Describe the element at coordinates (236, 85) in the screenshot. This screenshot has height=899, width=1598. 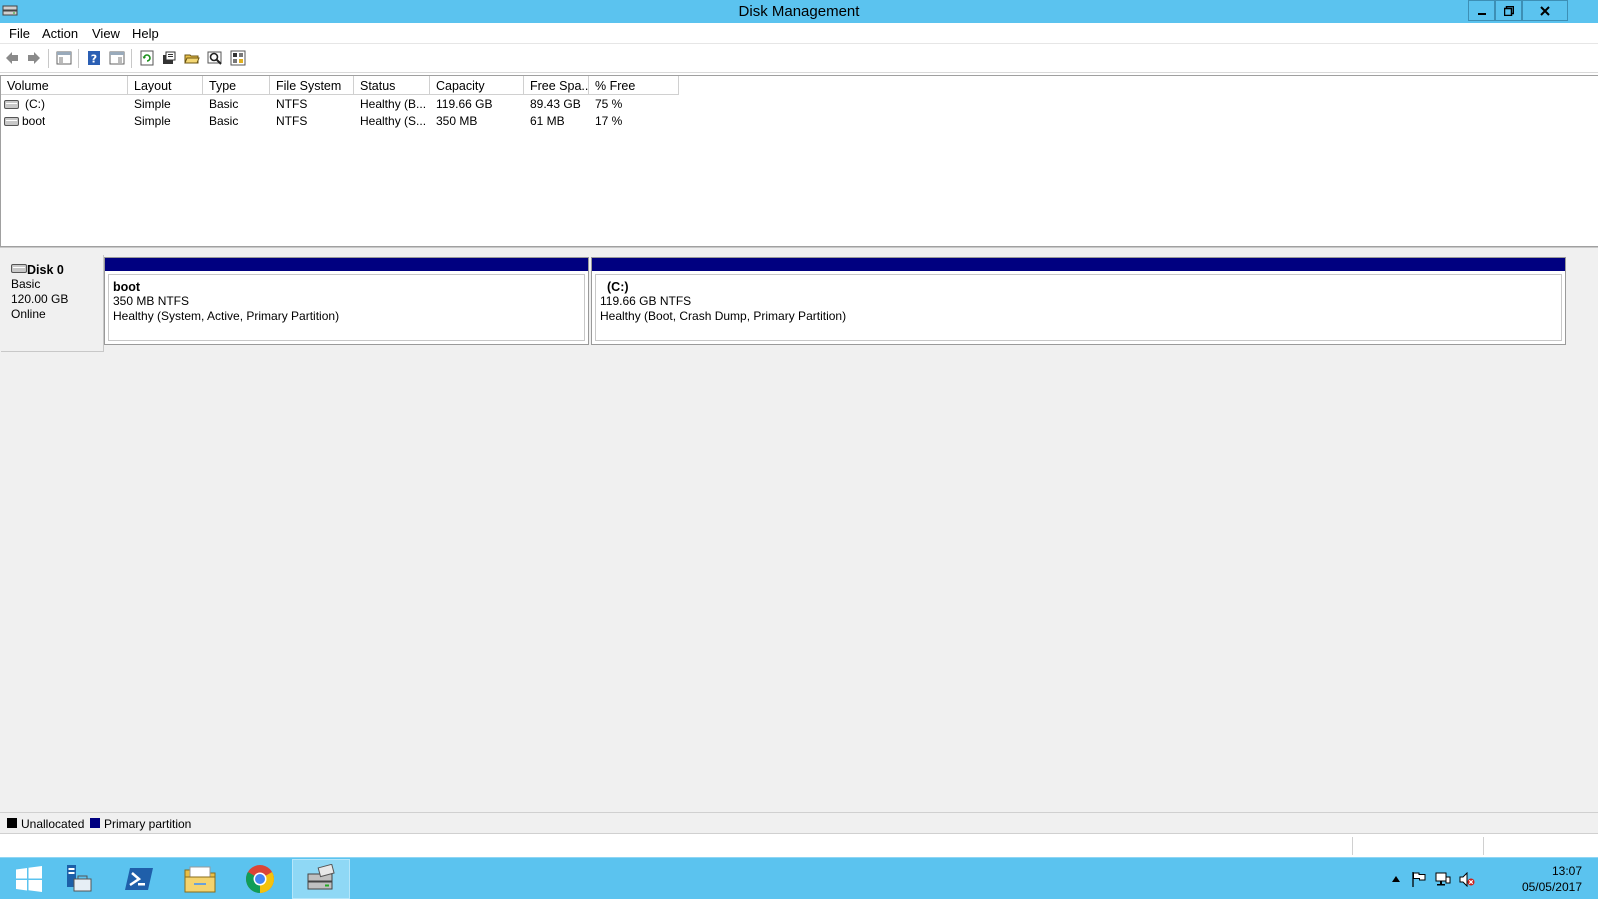
I see `column-header-type: Type` at that location.